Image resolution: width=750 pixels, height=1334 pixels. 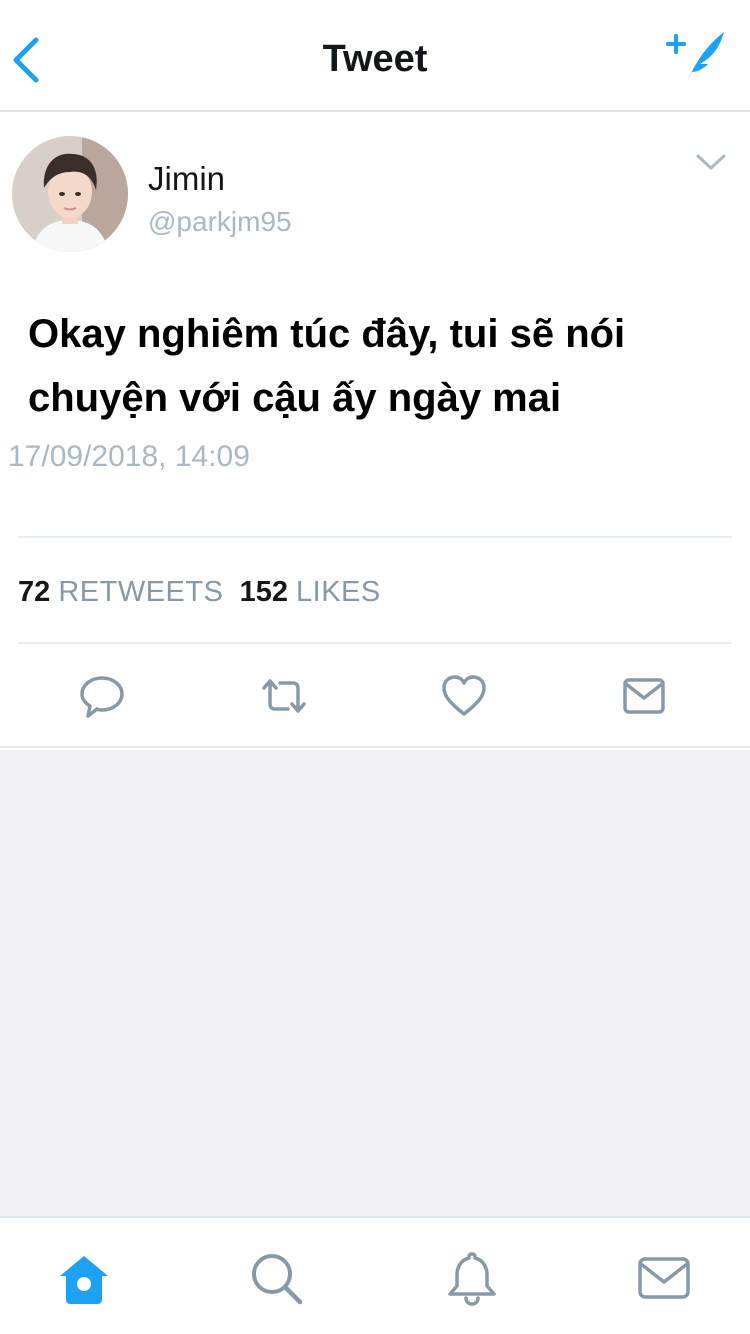 I want to click on retweet-button, so click(x=284, y=696).